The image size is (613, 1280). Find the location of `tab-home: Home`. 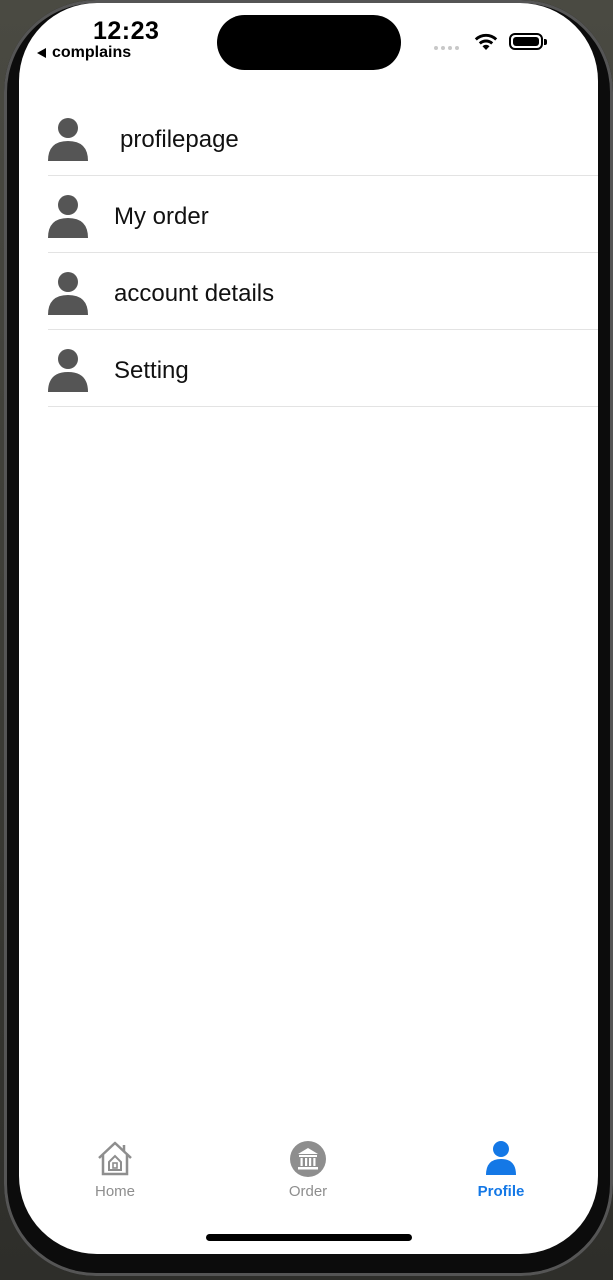

tab-home: Home is located at coordinates (115, 1168).